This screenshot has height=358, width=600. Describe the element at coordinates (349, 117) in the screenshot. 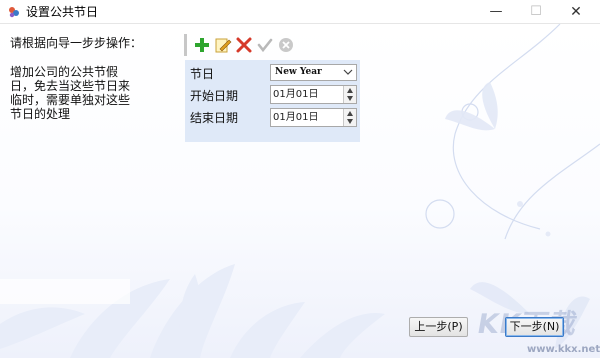

I see `end-date-spinner` at that location.